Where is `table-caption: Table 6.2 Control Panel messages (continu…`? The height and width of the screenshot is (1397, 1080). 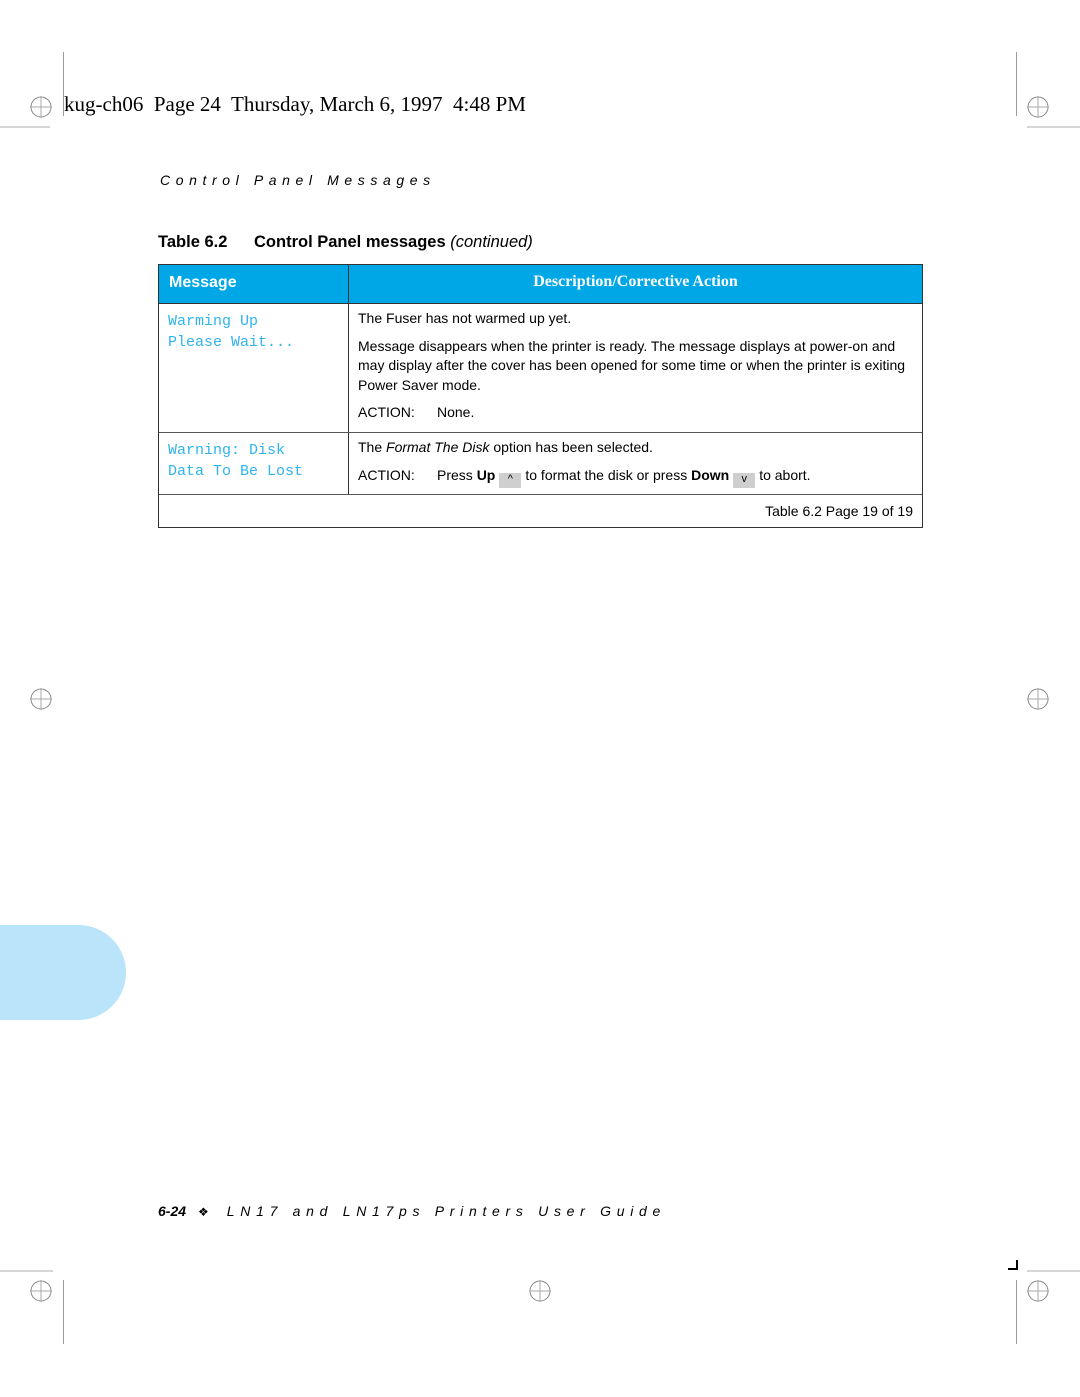
table-caption: Table 6.2 Control Panel messages (continu… is located at coordinates (345, 242).